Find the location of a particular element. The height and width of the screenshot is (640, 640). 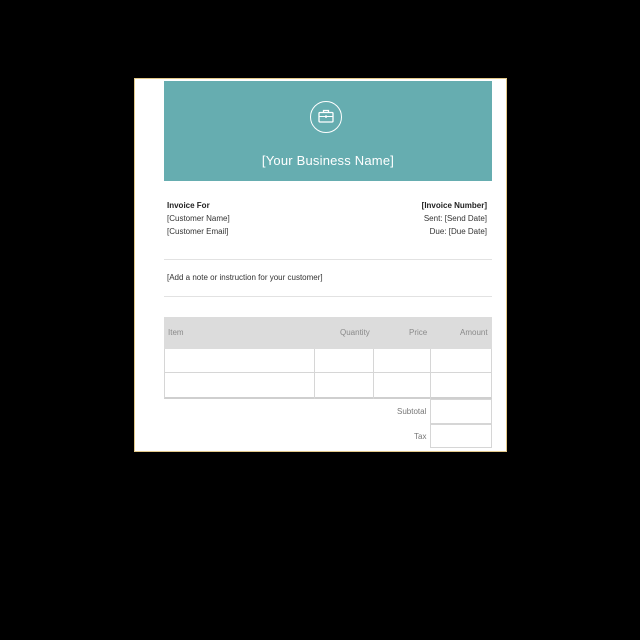

table-header: Item Quantity Price Amount is located at coordinates (328, 333).